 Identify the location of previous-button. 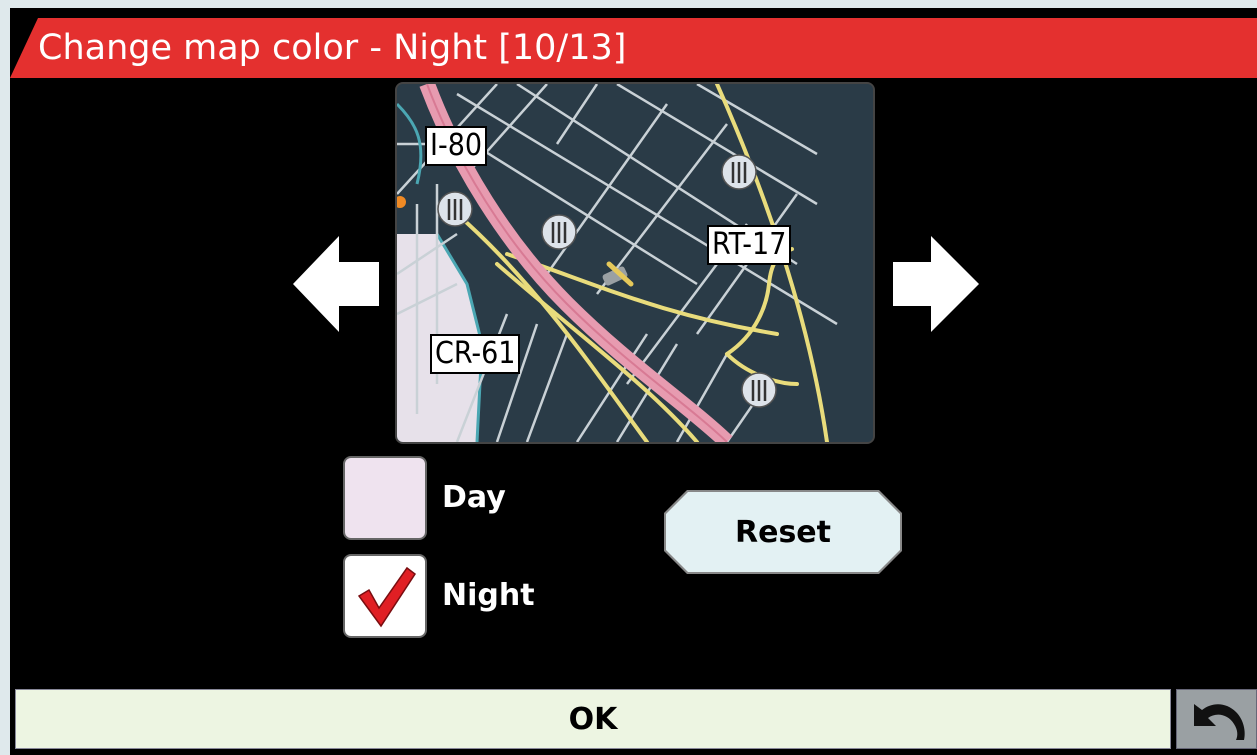
(337, 284).